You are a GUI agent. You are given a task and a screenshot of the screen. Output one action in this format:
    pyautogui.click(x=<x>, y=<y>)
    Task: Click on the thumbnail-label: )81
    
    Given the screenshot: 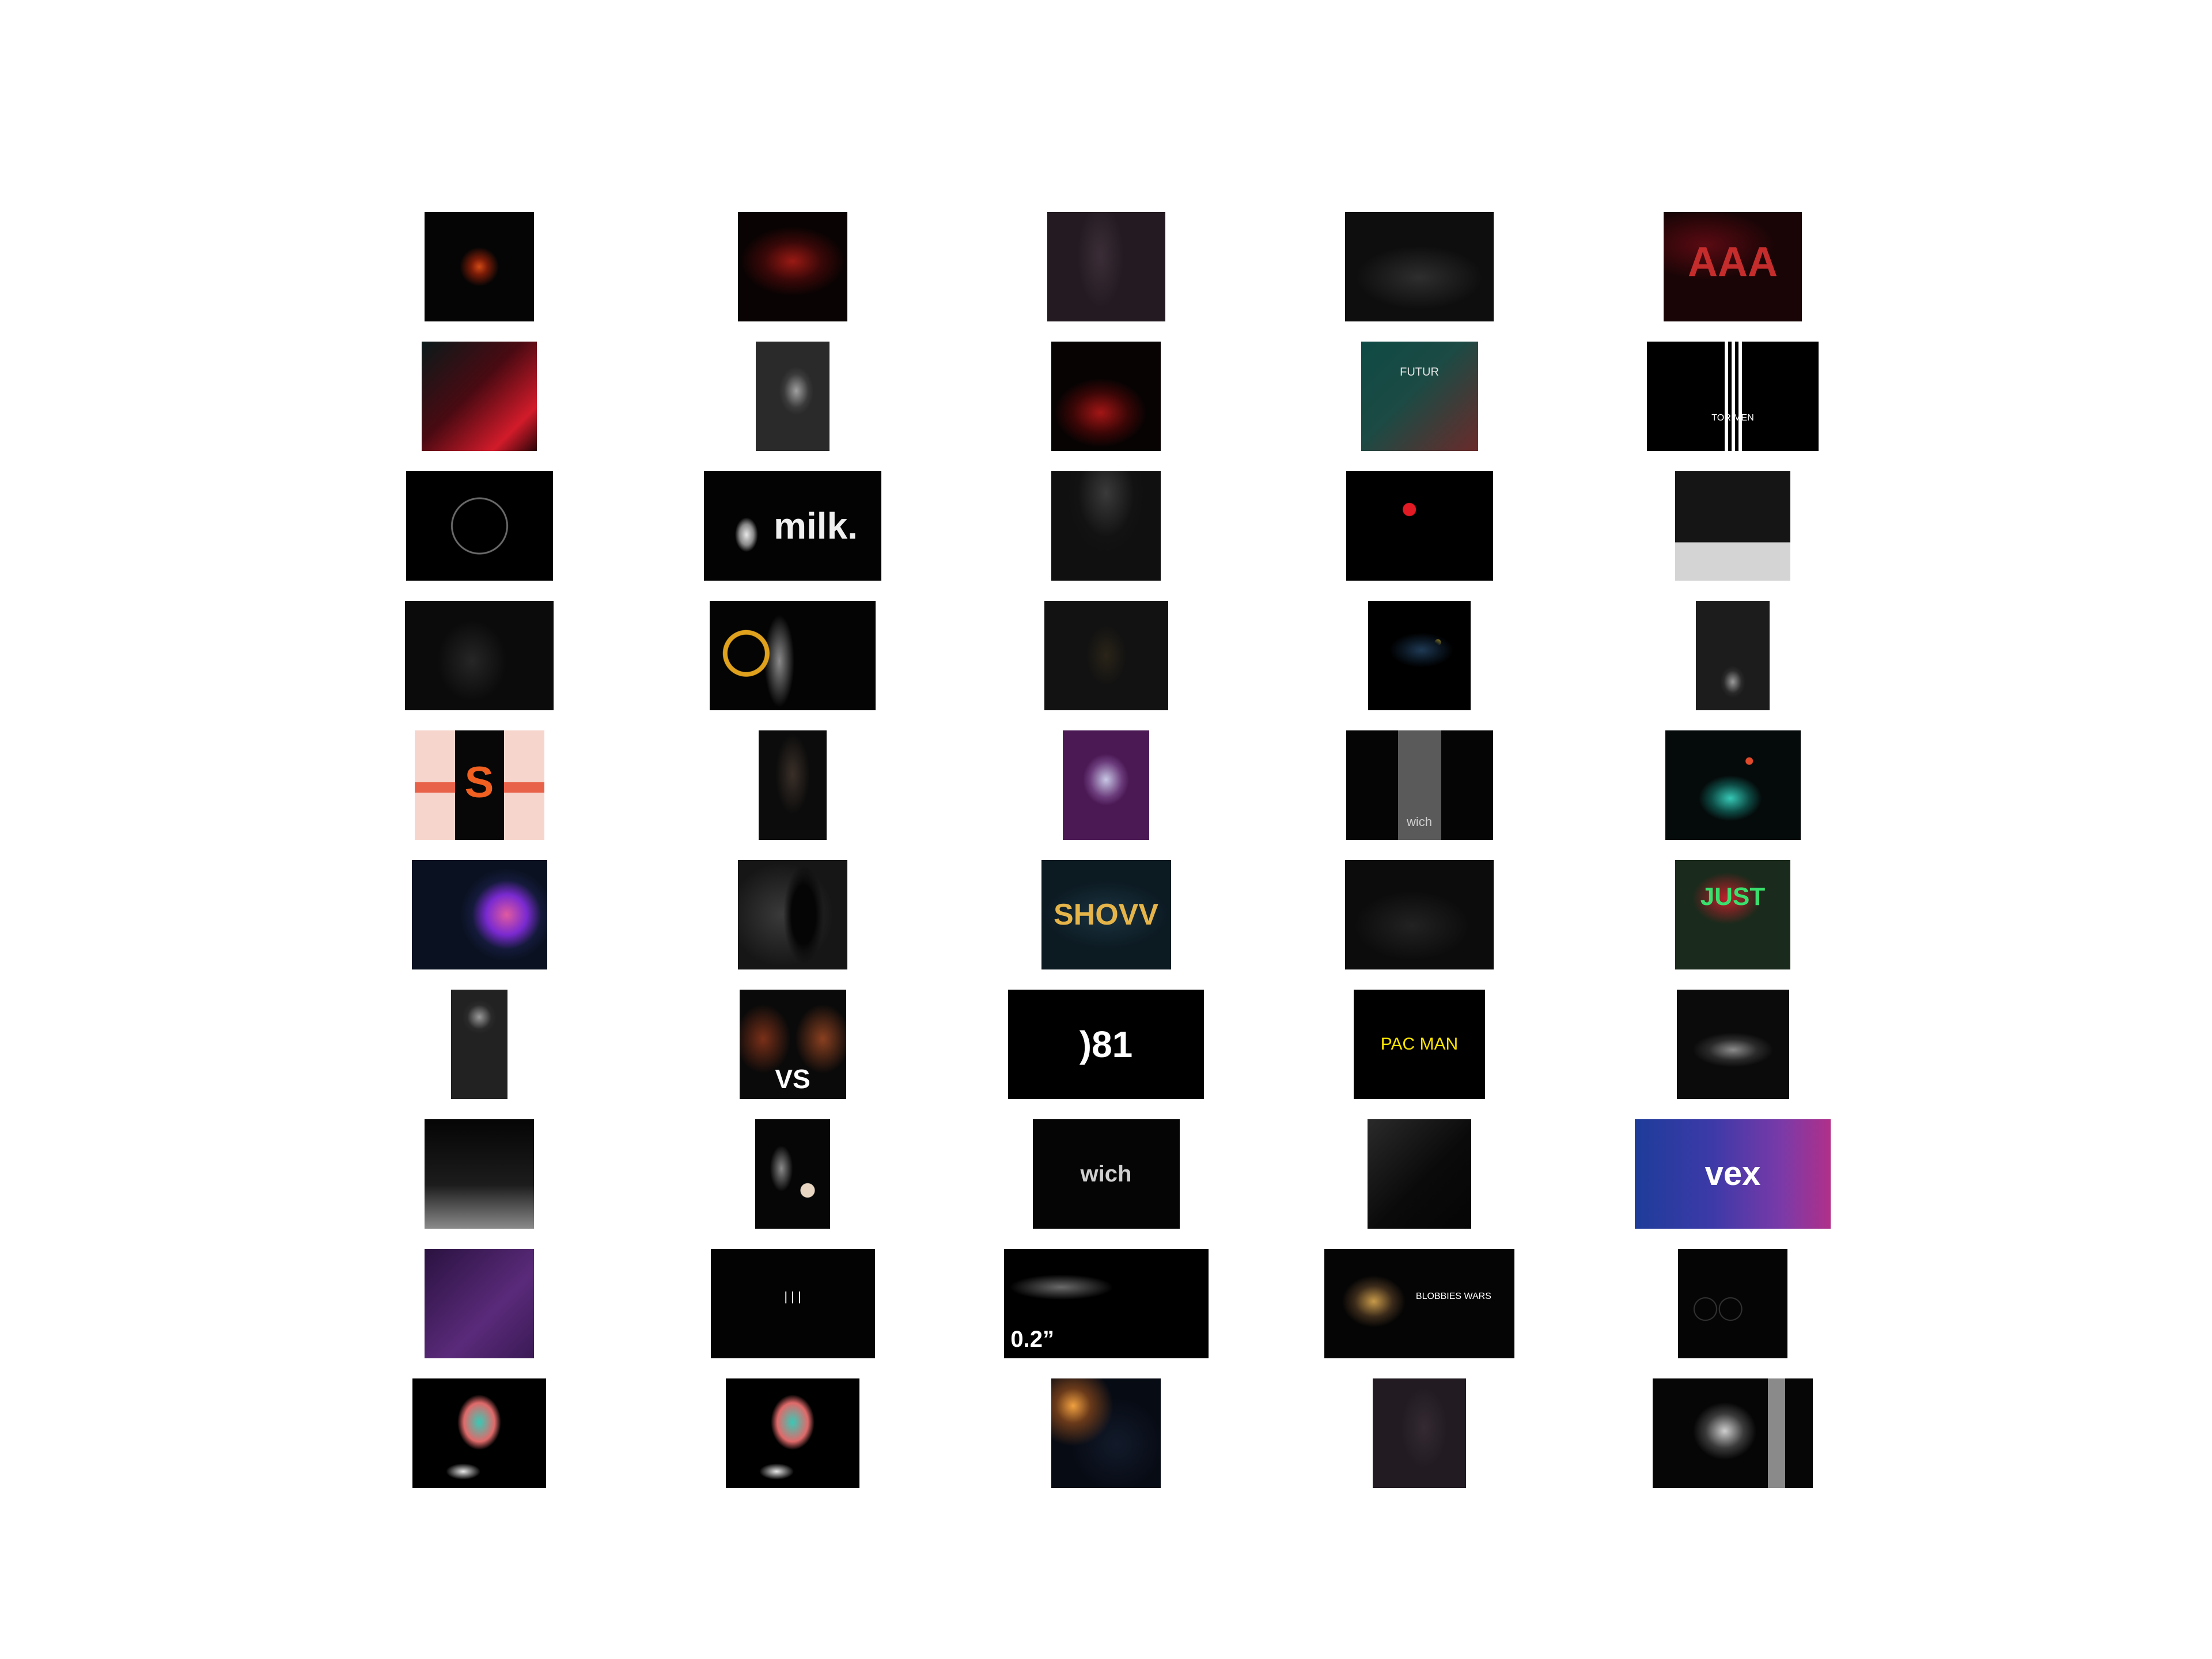 What is the action you would take?
    pyautogui.click(x=1106, y=1044)
    